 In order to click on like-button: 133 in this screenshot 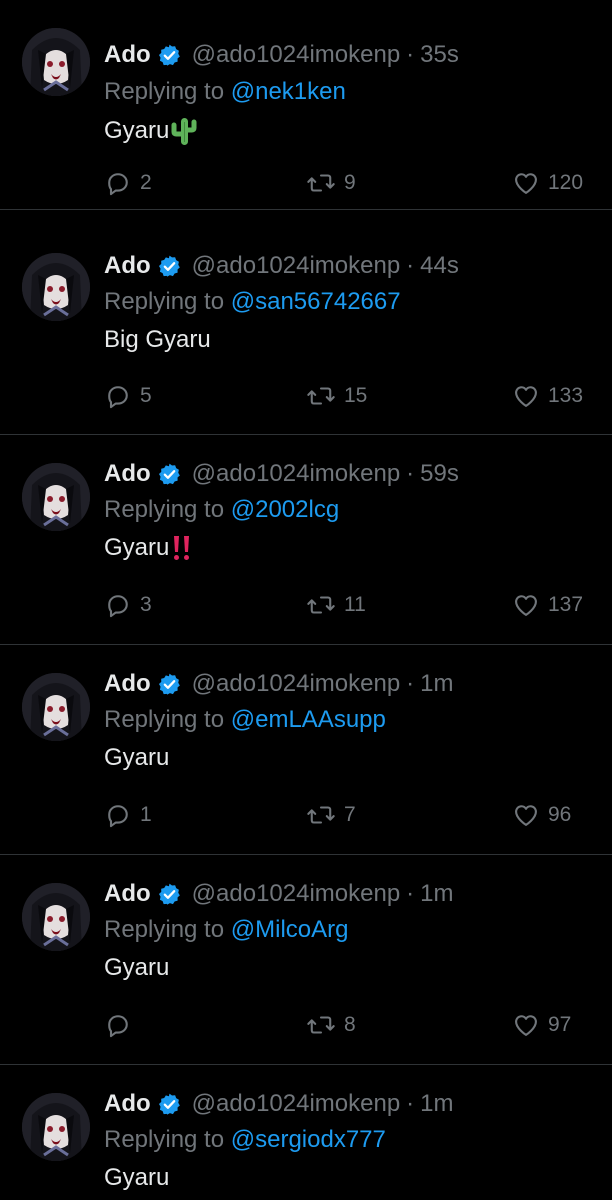, I will do `click(547, 396)`.